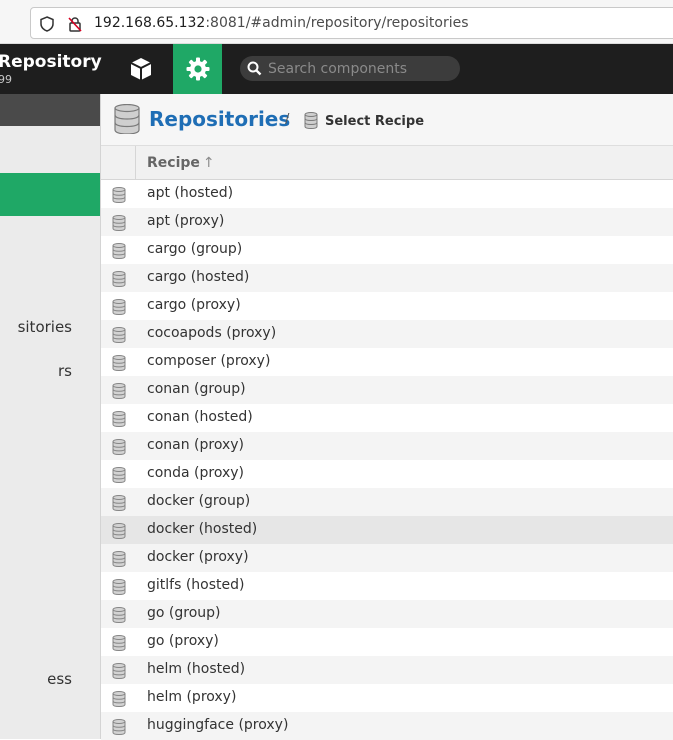  I want to click on table-row: conan (group), so click(387, 390).